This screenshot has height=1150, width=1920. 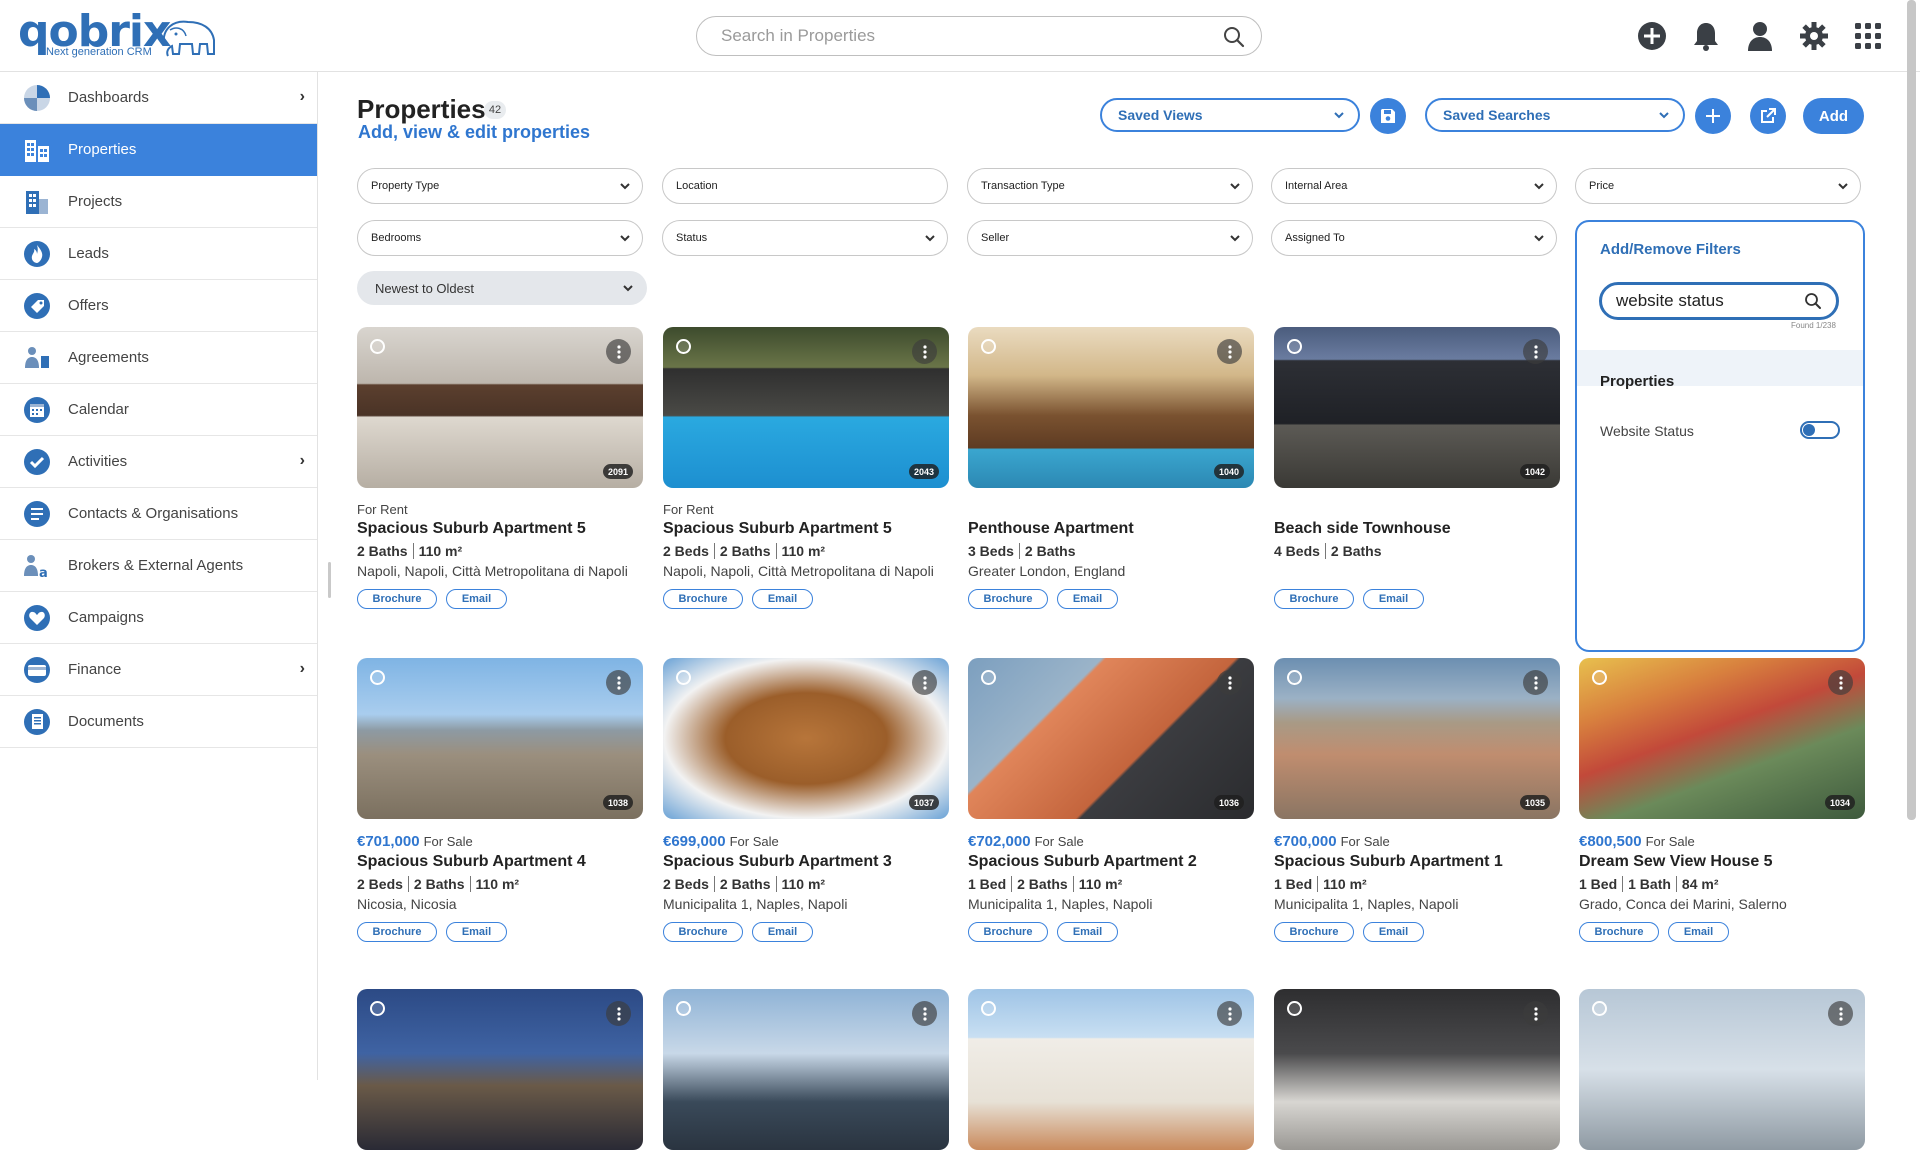 I want to click on sidebar-item-projects: Projects, so click(x=158, y=202).